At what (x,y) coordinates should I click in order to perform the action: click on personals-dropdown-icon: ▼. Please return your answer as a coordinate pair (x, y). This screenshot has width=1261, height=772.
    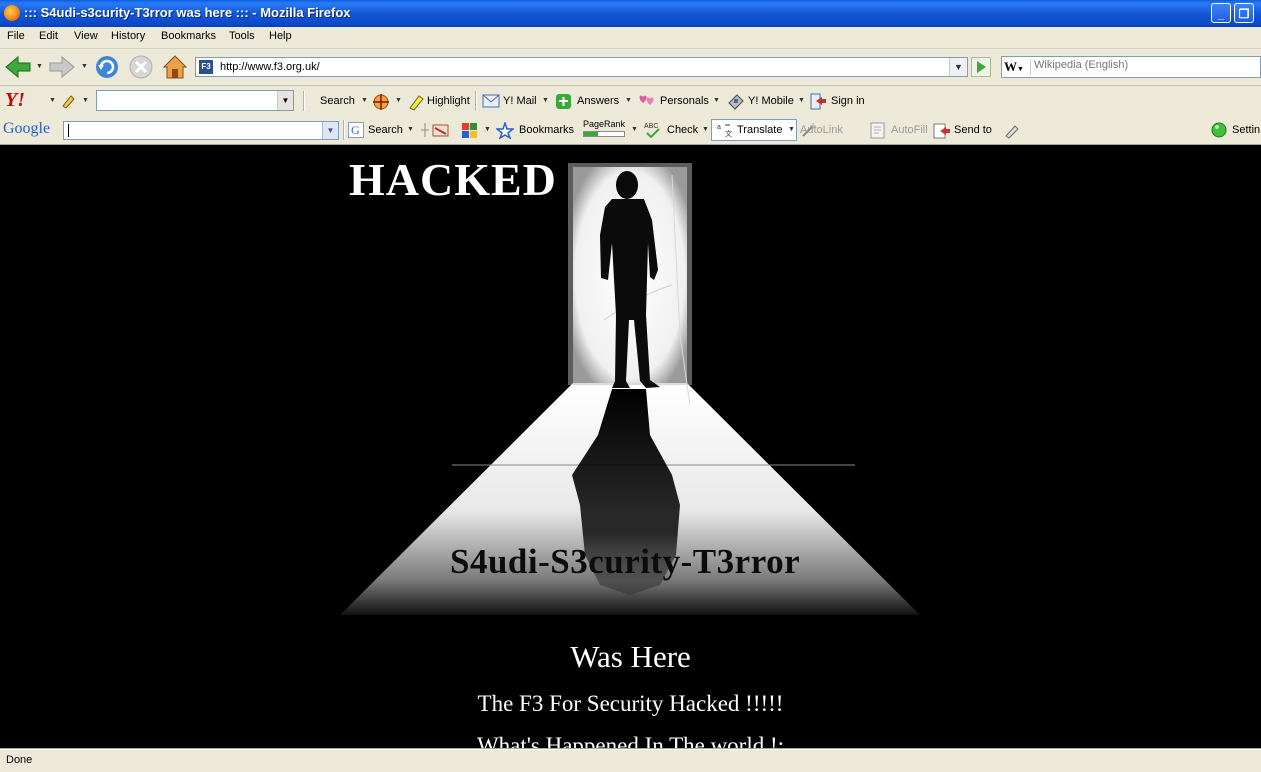
    Looking at the image, I should click on (716, 100).